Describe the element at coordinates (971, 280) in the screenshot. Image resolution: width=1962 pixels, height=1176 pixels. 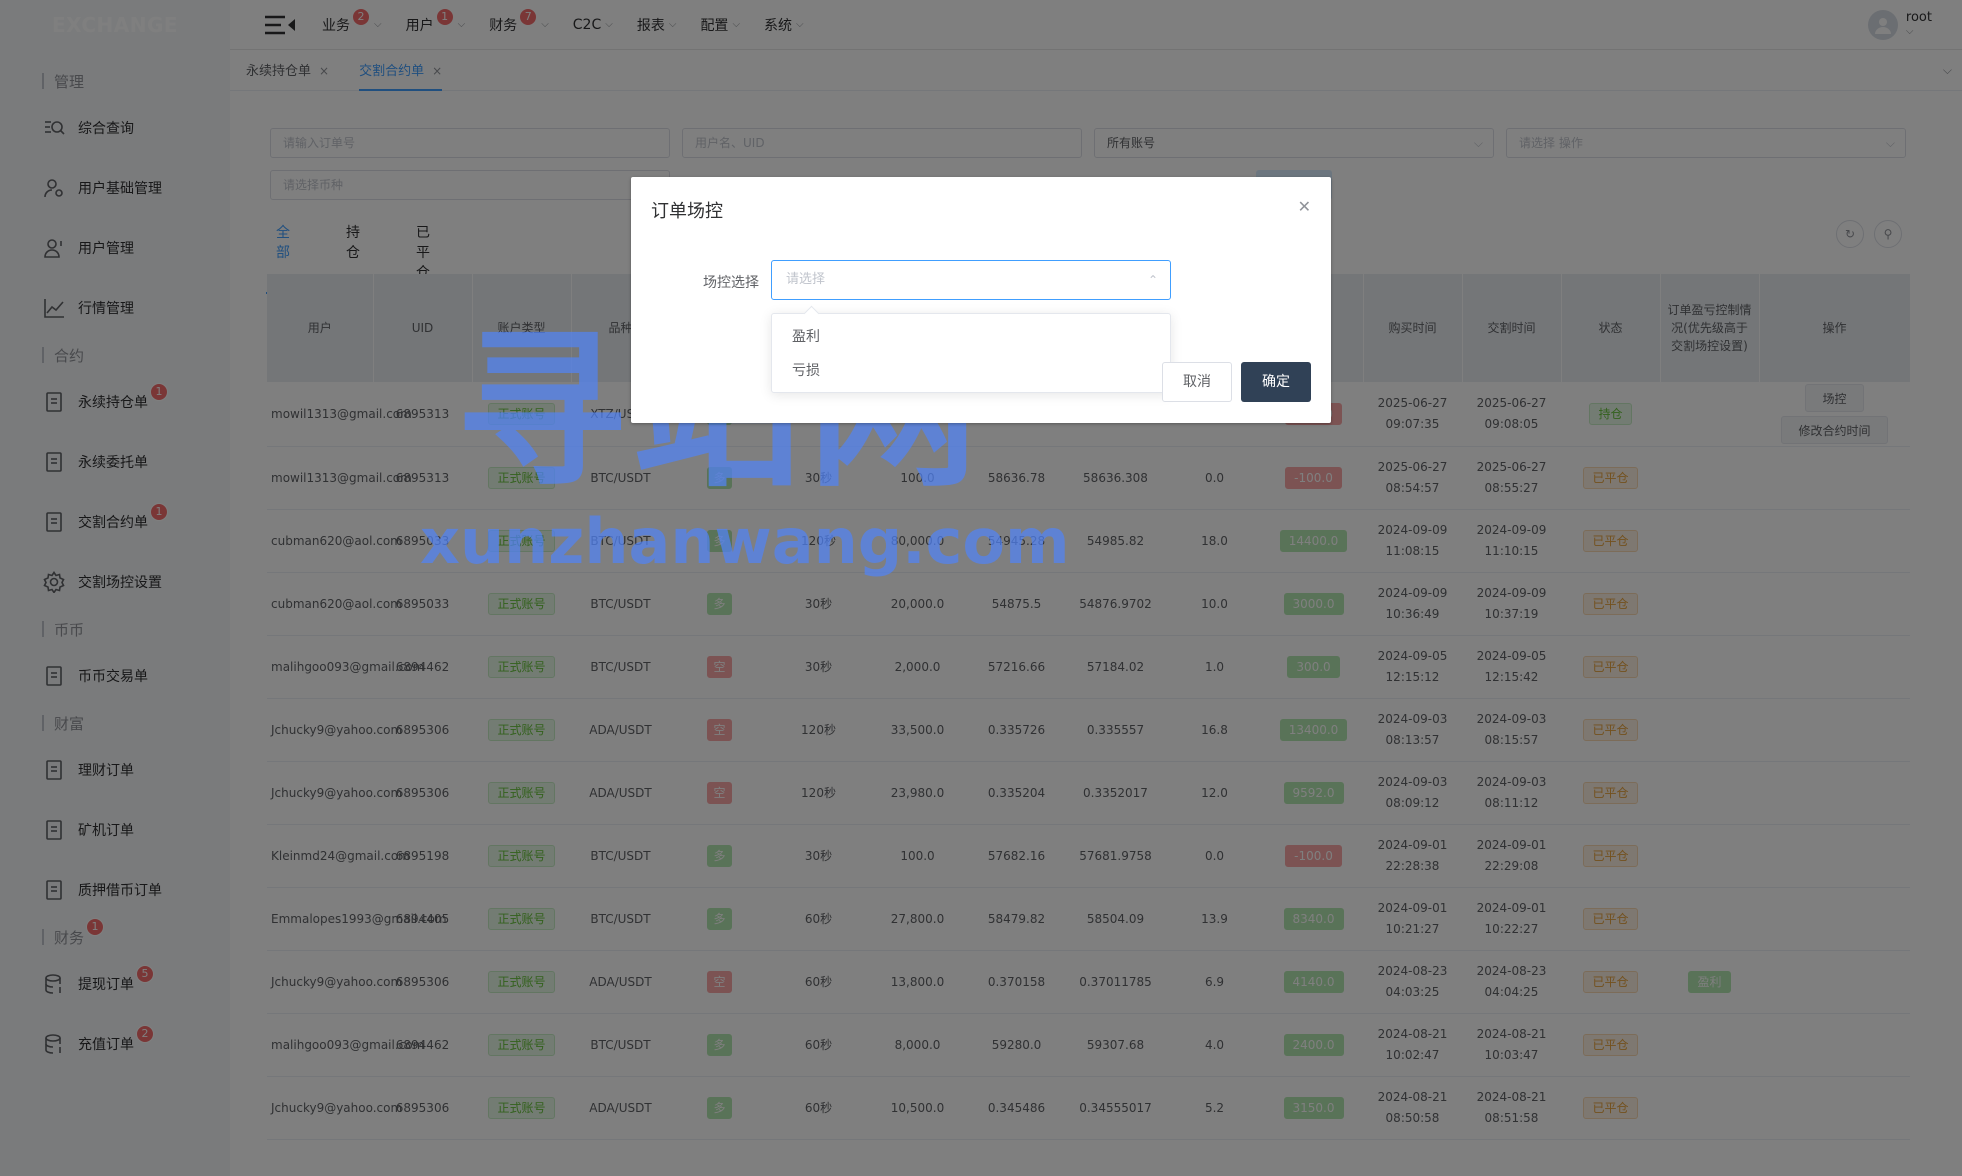
I see `control-select: 请选择 ⌃` at that location.